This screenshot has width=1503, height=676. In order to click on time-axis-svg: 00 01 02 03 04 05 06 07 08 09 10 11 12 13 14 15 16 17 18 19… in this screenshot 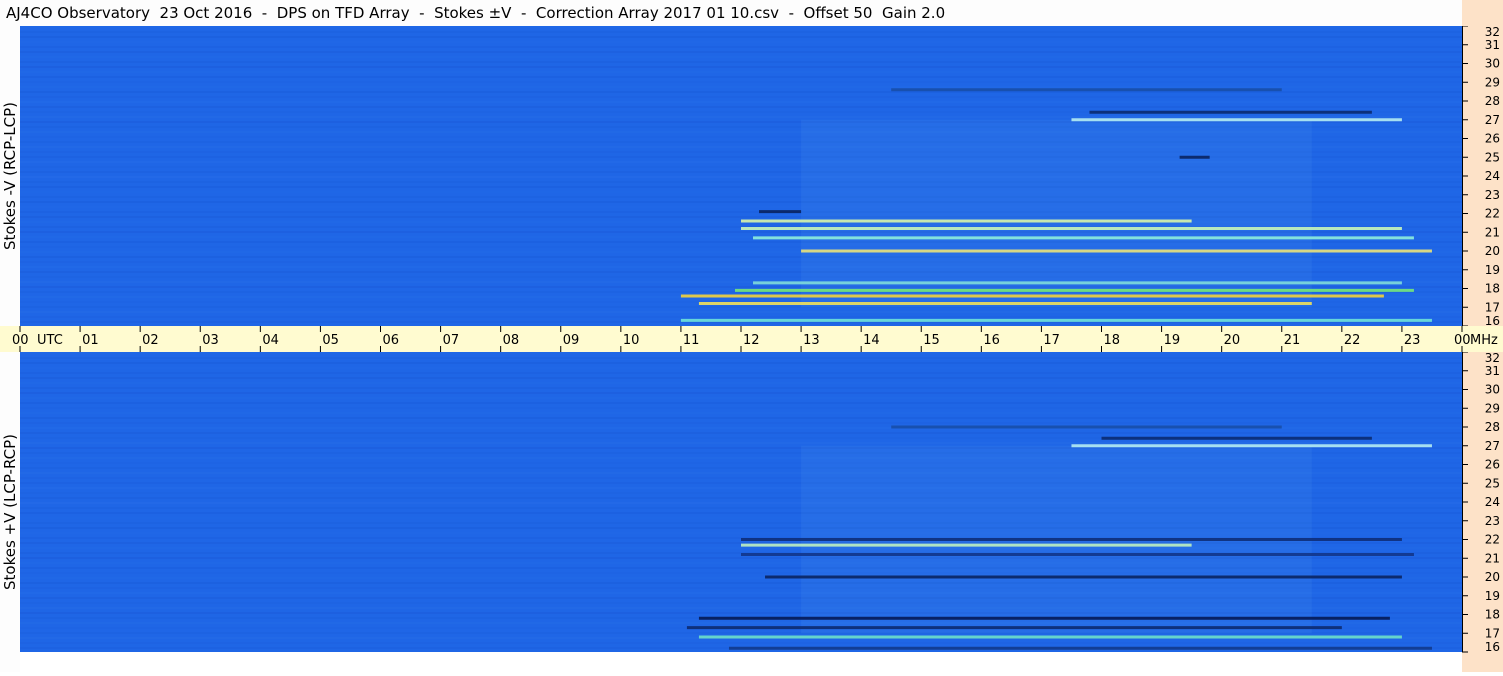, I will do `click(755, 339)`.